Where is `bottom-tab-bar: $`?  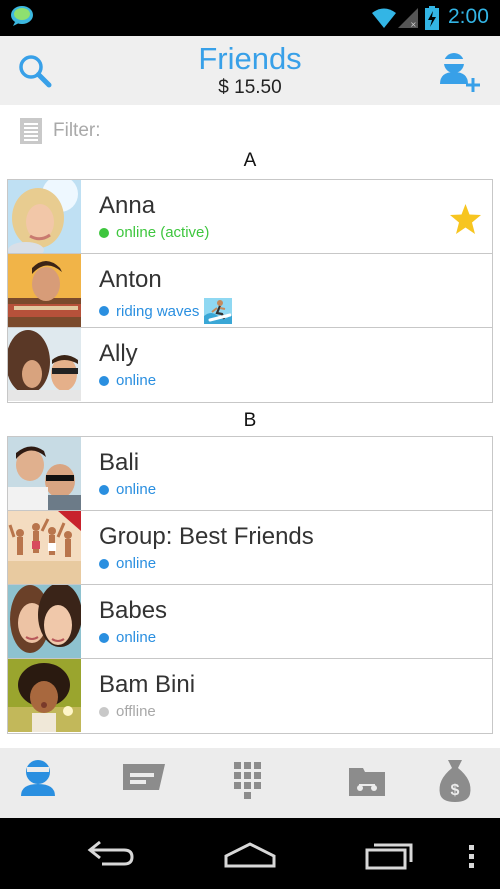
bottom-tab-bar: $ is located at coordinates (250, 783).